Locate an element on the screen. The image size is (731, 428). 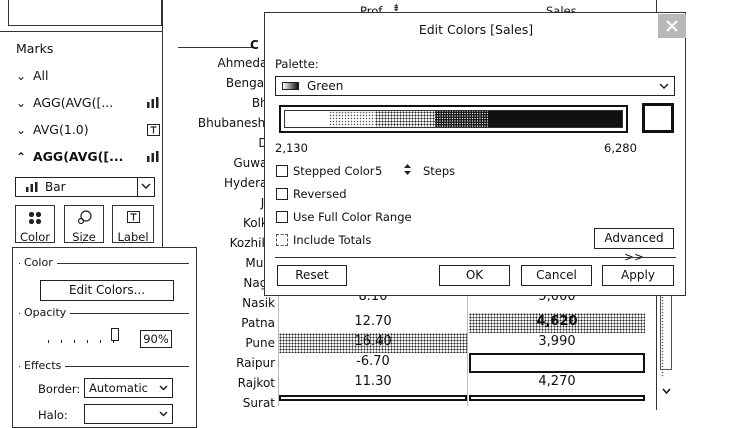
palette-select: Green is located at coordinates (475, 86).